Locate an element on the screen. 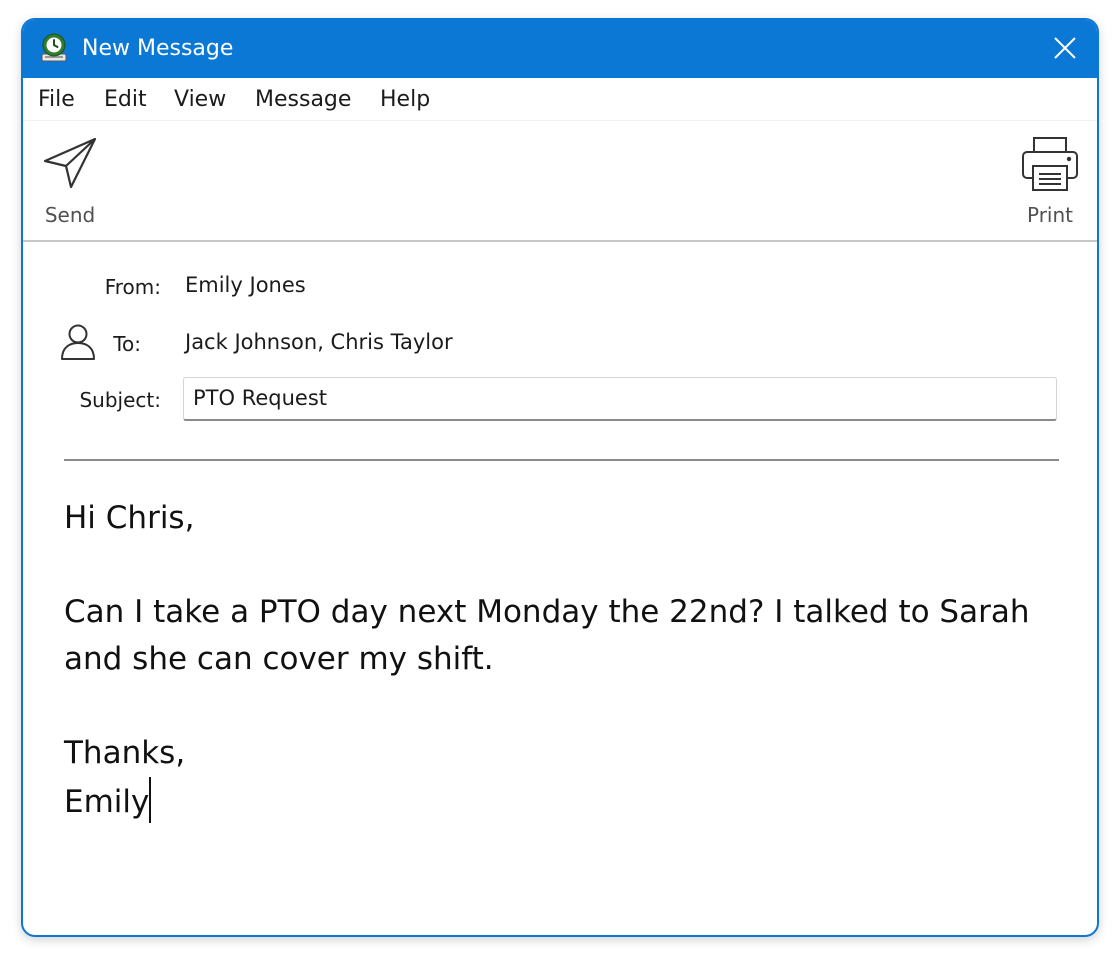 The height and width of the screenshot is (960, 1120). print-button: Print is located at coordinates (1050, 180).